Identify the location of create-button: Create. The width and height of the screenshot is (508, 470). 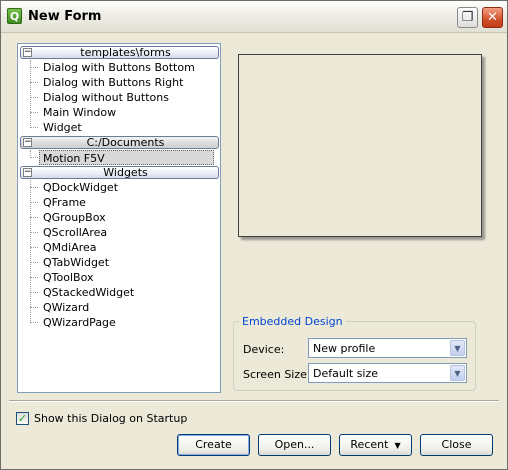
(213, 445).